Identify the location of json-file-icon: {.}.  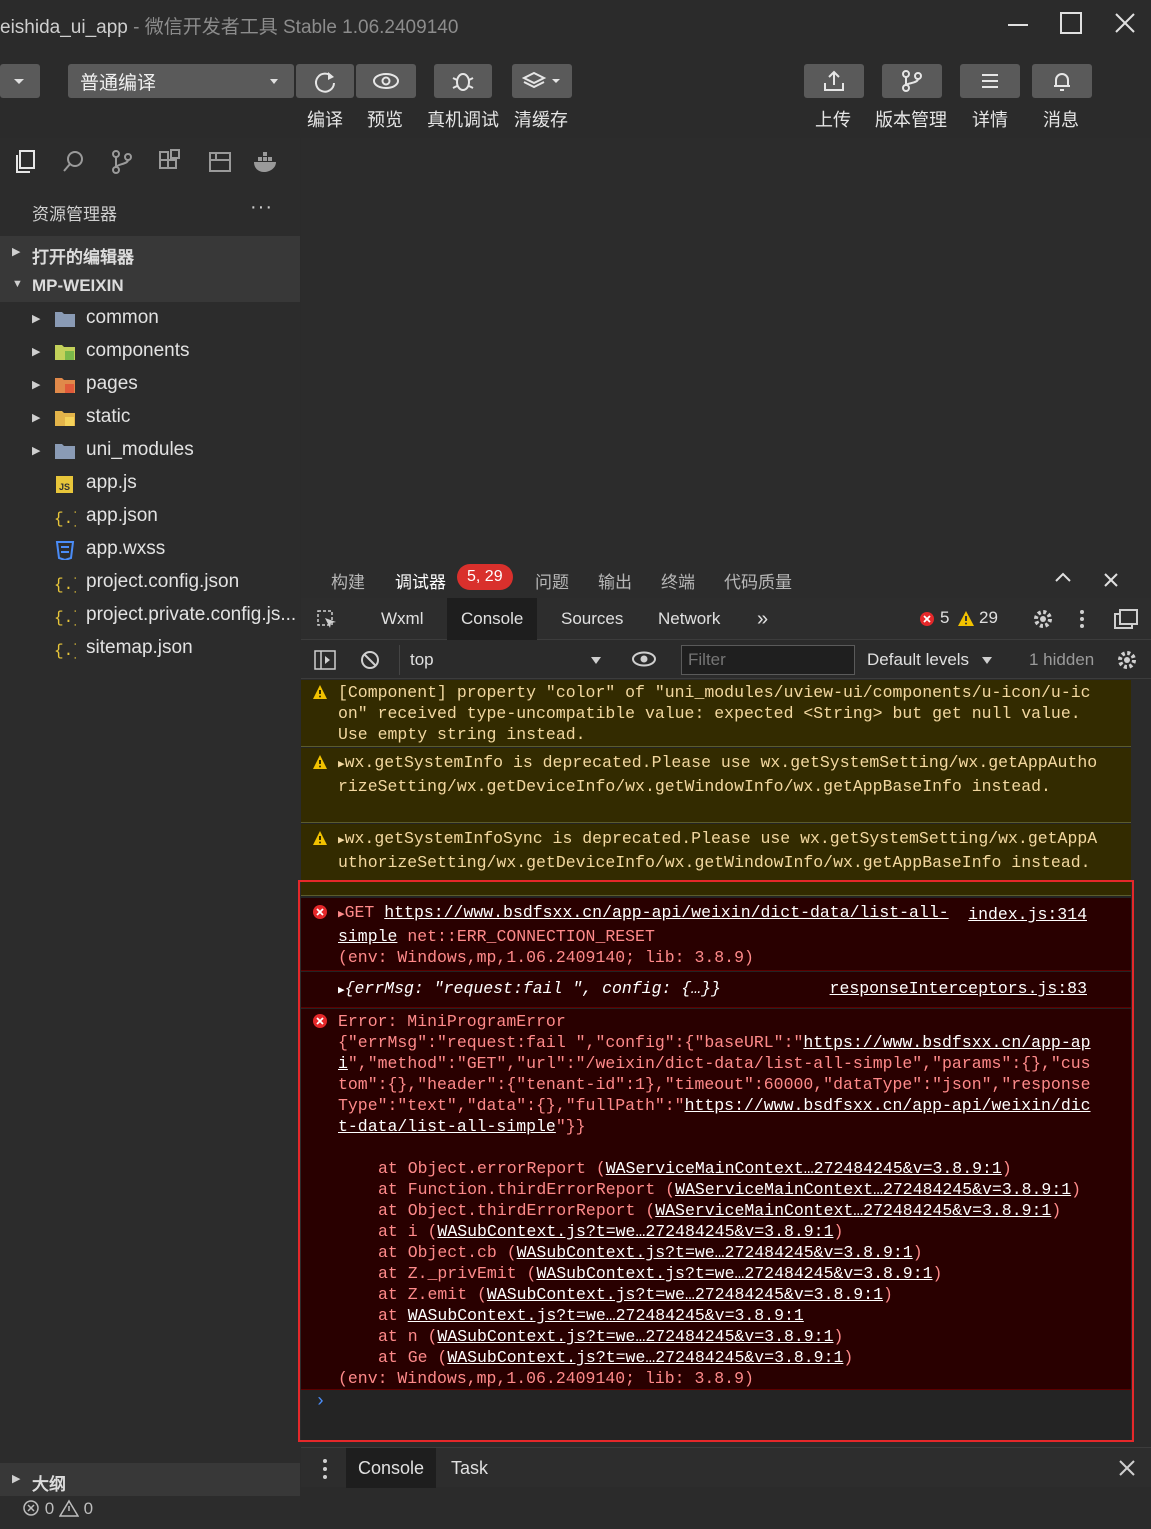
(65, 584).